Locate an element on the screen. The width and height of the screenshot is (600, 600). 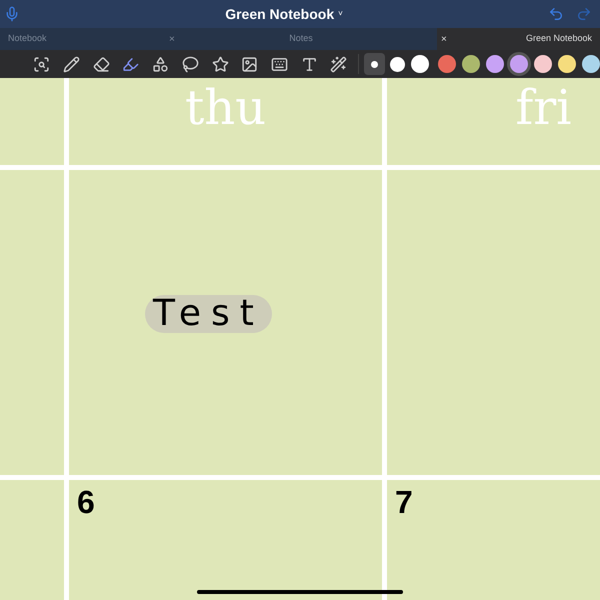
highlighter-icon is located at coordinates (131, 64).